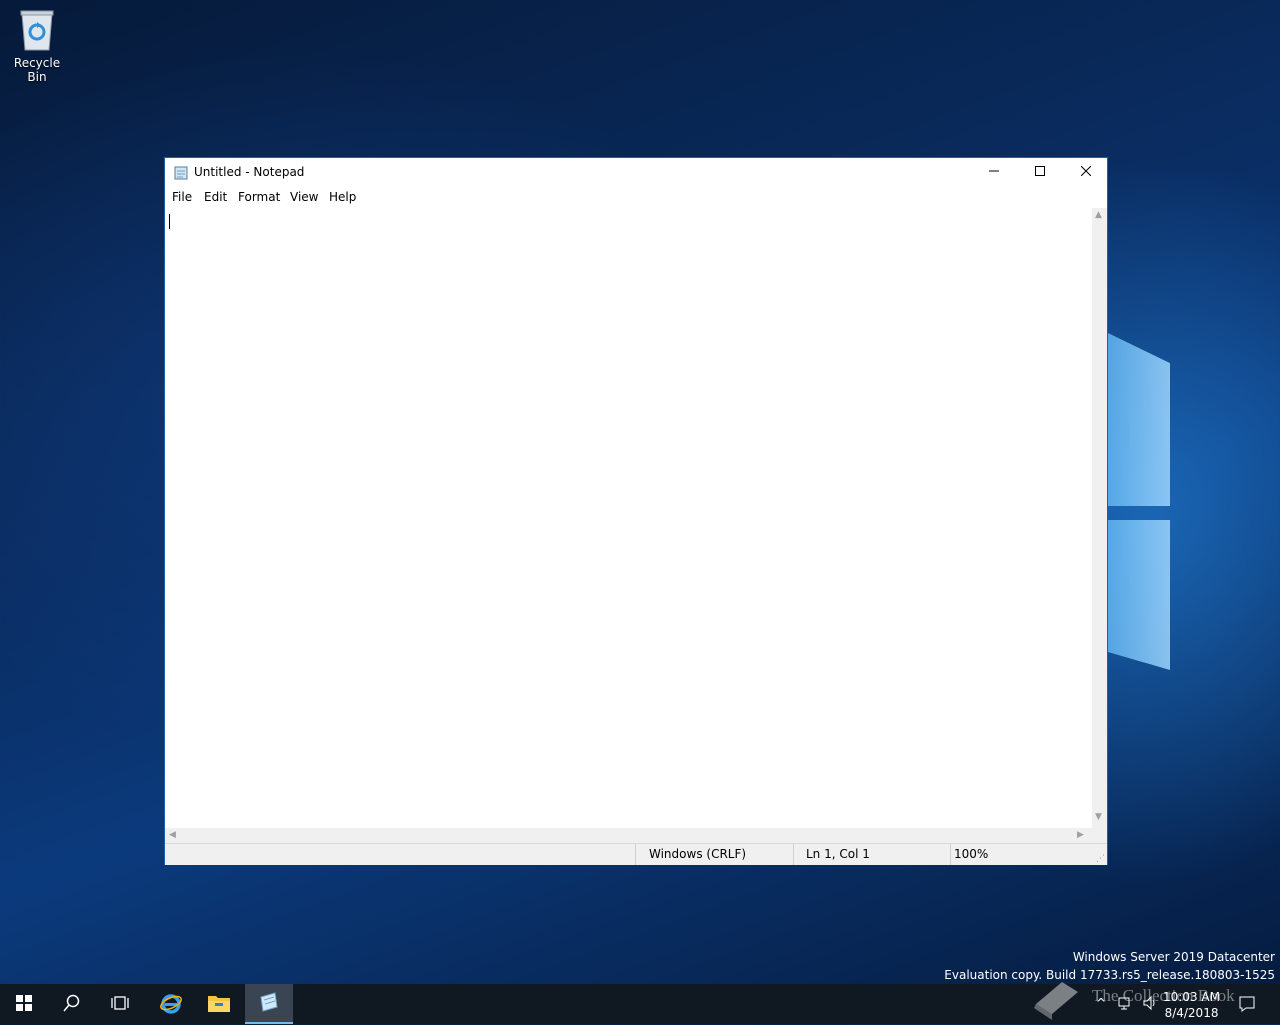  I want to click on desktop-icon-recycle-bin: Recycle Bin, so click(37, 46).